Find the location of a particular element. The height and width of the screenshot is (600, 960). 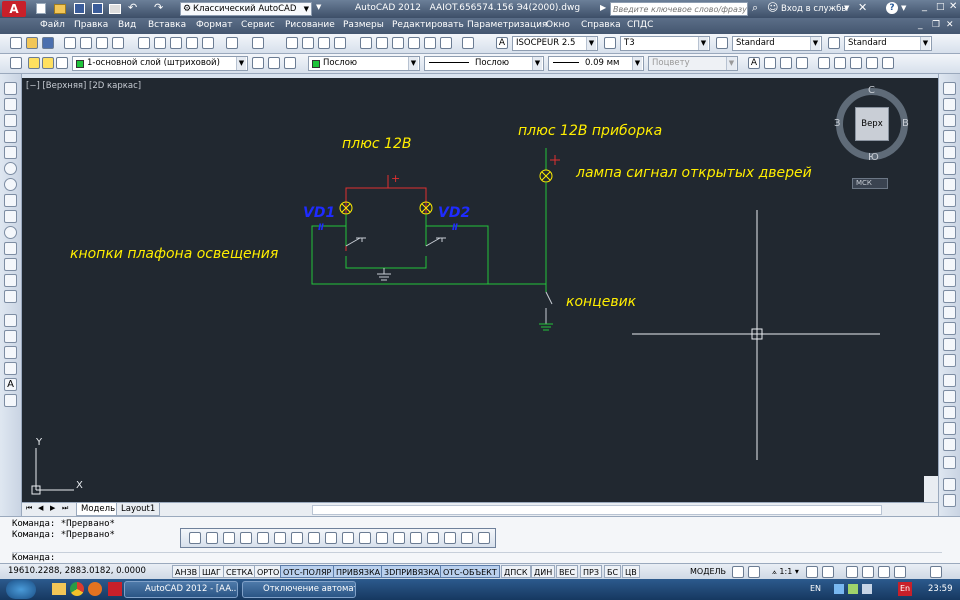

preview-icon is located at coordinates (86, 43).